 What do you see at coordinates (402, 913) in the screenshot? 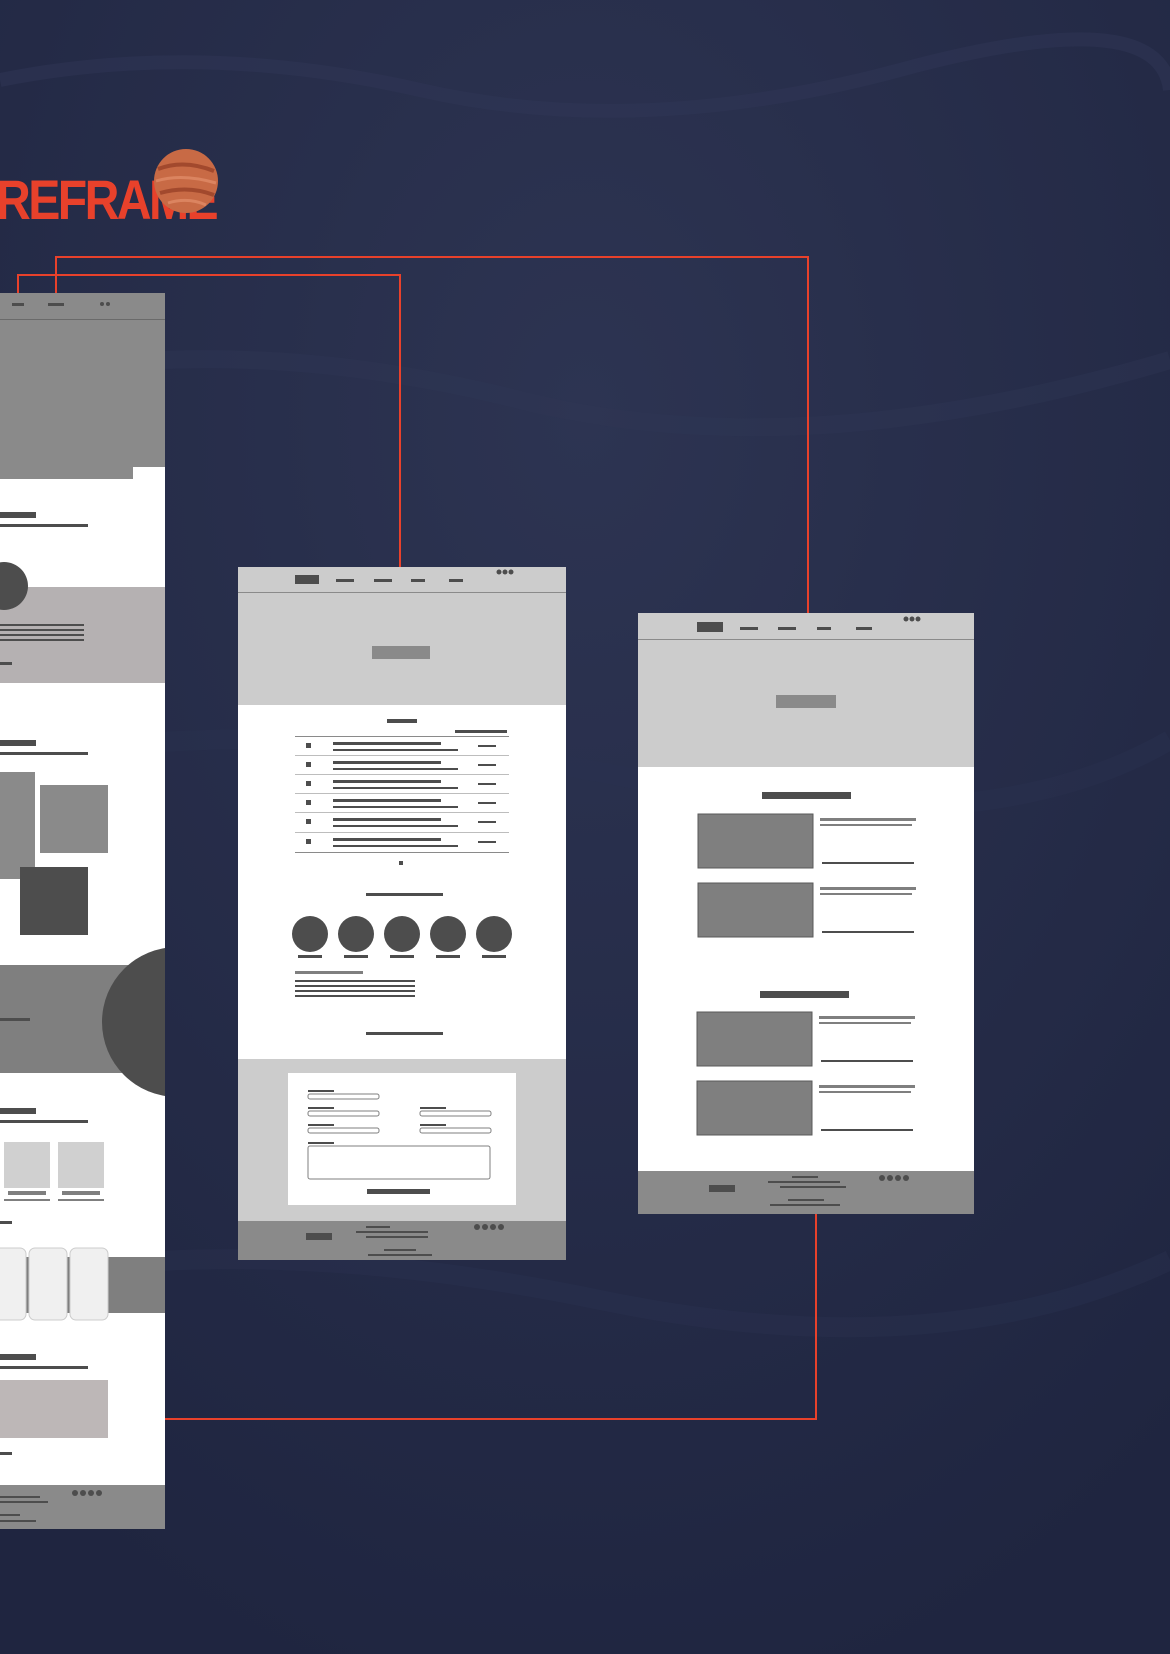
I see `wireframe-list-page` at bounding box center [402, 913].